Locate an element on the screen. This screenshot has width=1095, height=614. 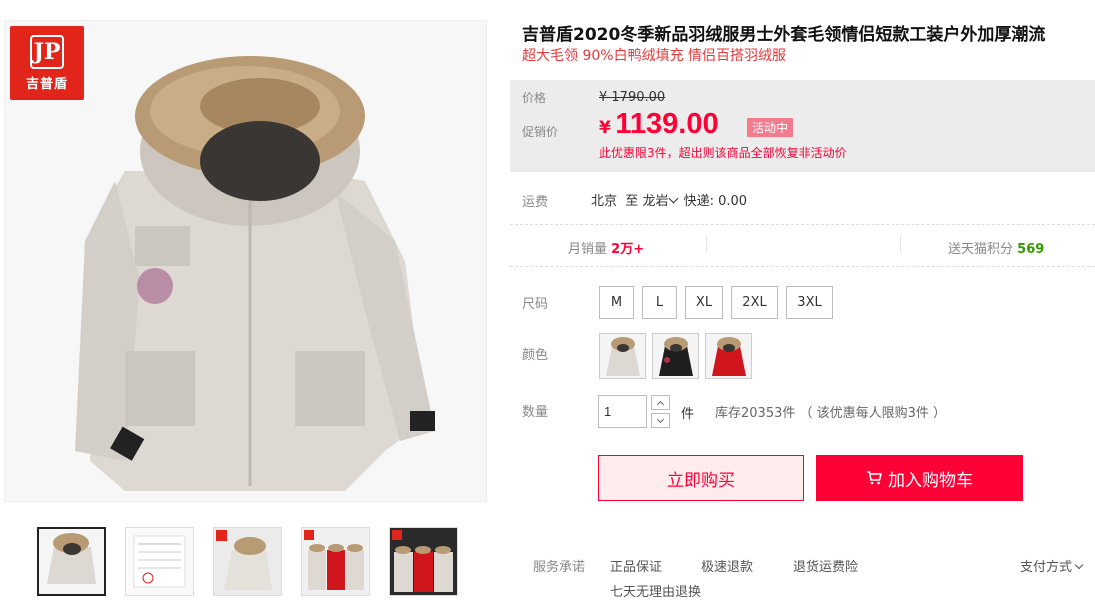
color-options is located at coordinates (675, 356).